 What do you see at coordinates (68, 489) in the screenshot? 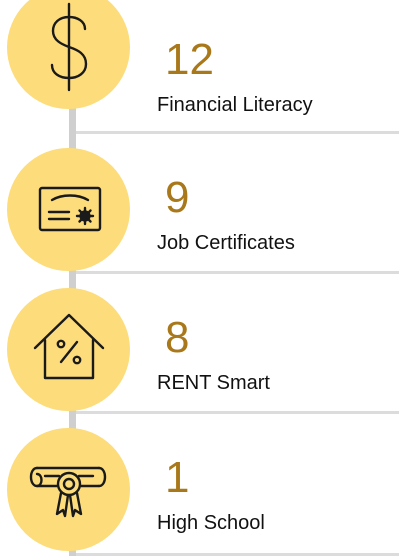
I see `diploma-icon` at bounding box center [68, 489].